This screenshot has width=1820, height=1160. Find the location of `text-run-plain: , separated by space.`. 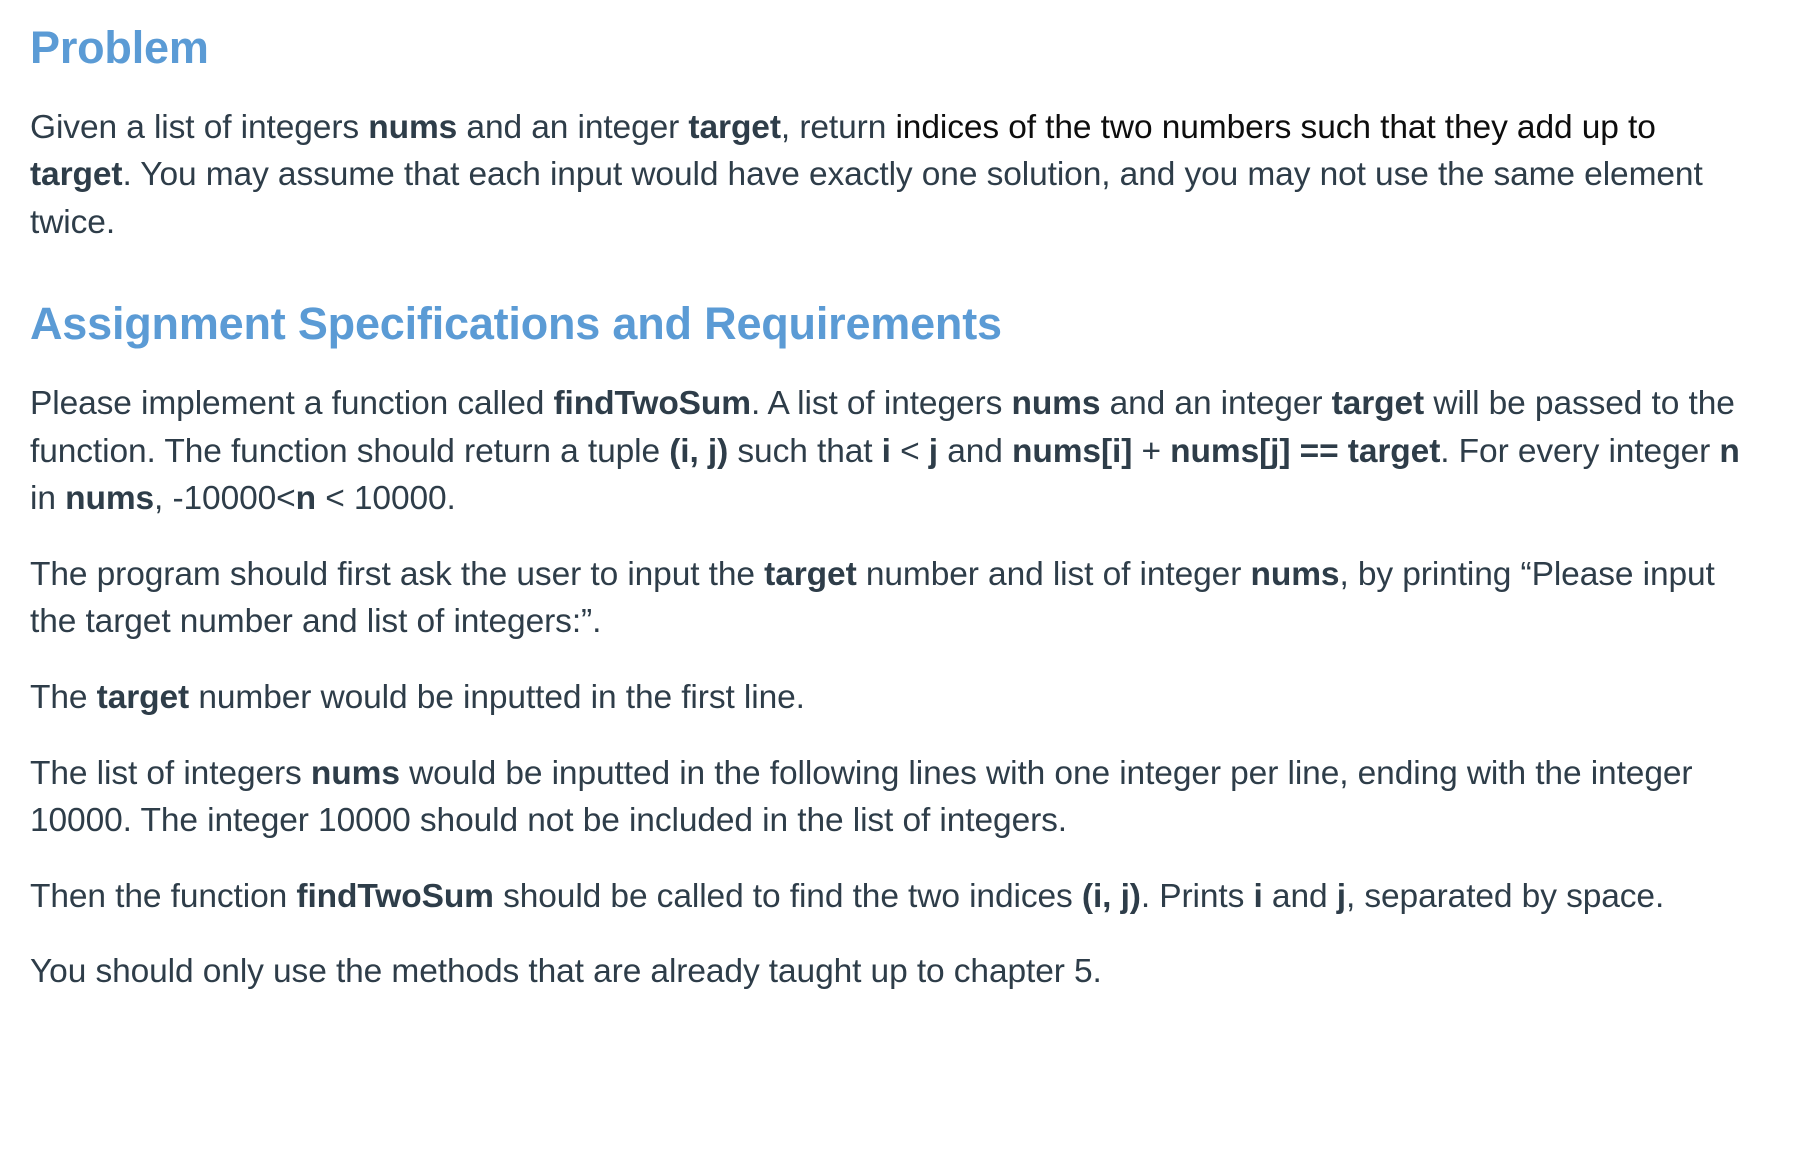

text-run-plain: , separated by space. is located at coordinates (1505, 896).